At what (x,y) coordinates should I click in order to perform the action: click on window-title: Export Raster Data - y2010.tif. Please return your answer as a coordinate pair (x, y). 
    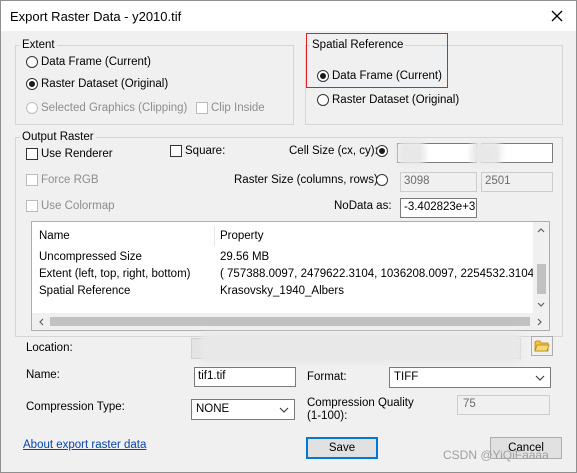
    Looking at the image, I should click on (96, 16).